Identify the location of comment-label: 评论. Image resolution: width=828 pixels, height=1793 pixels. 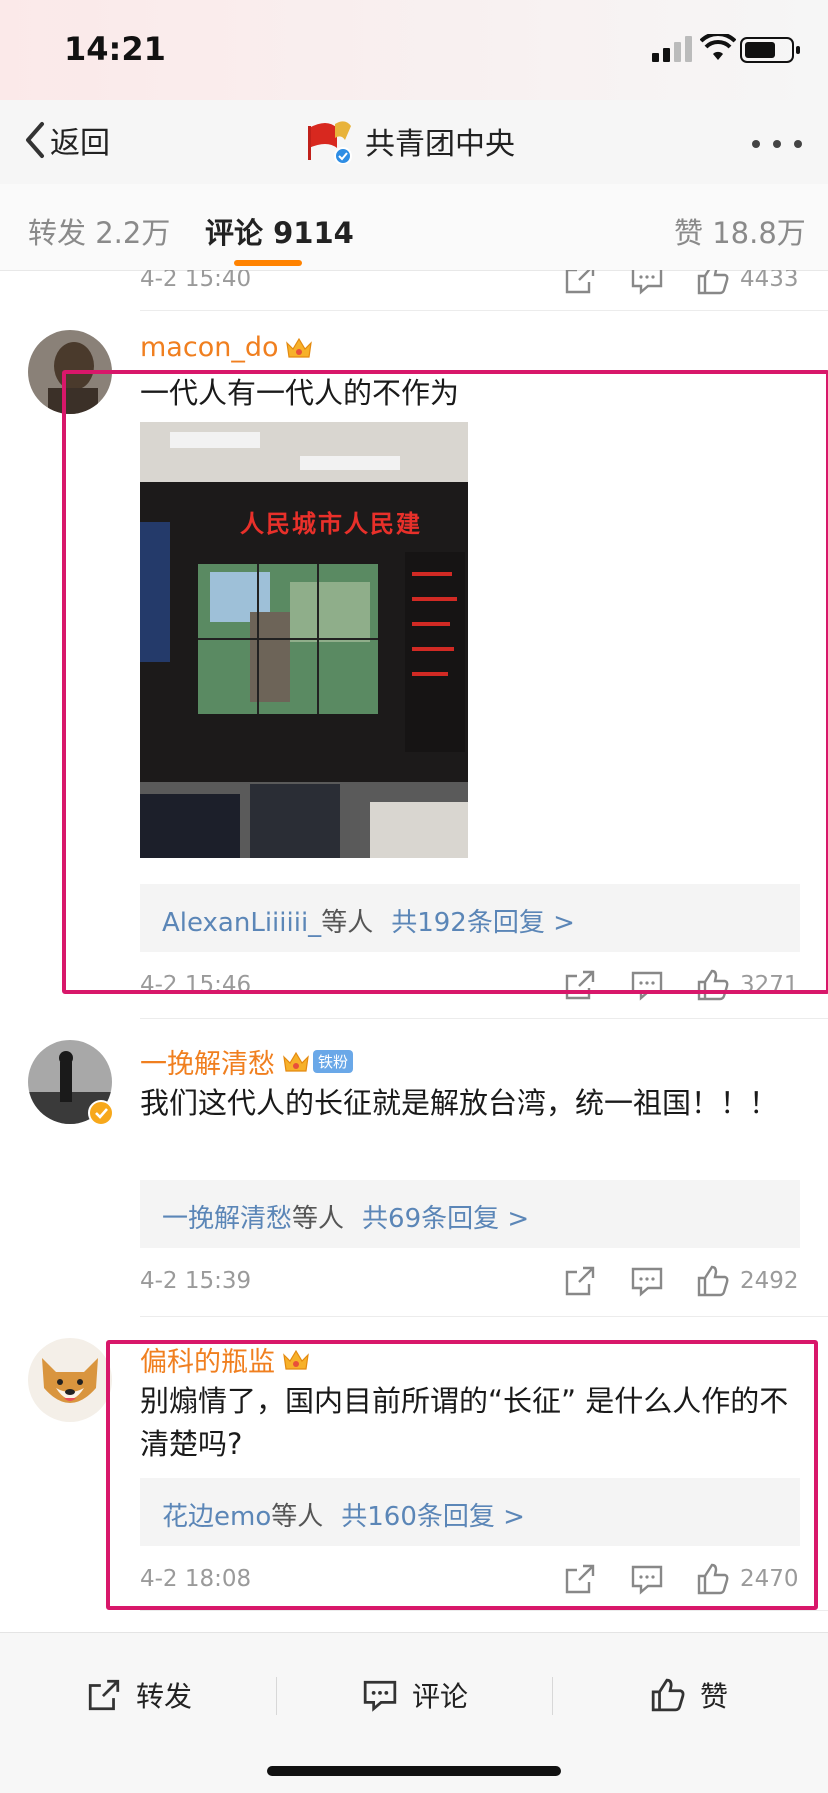
(440, 1696).